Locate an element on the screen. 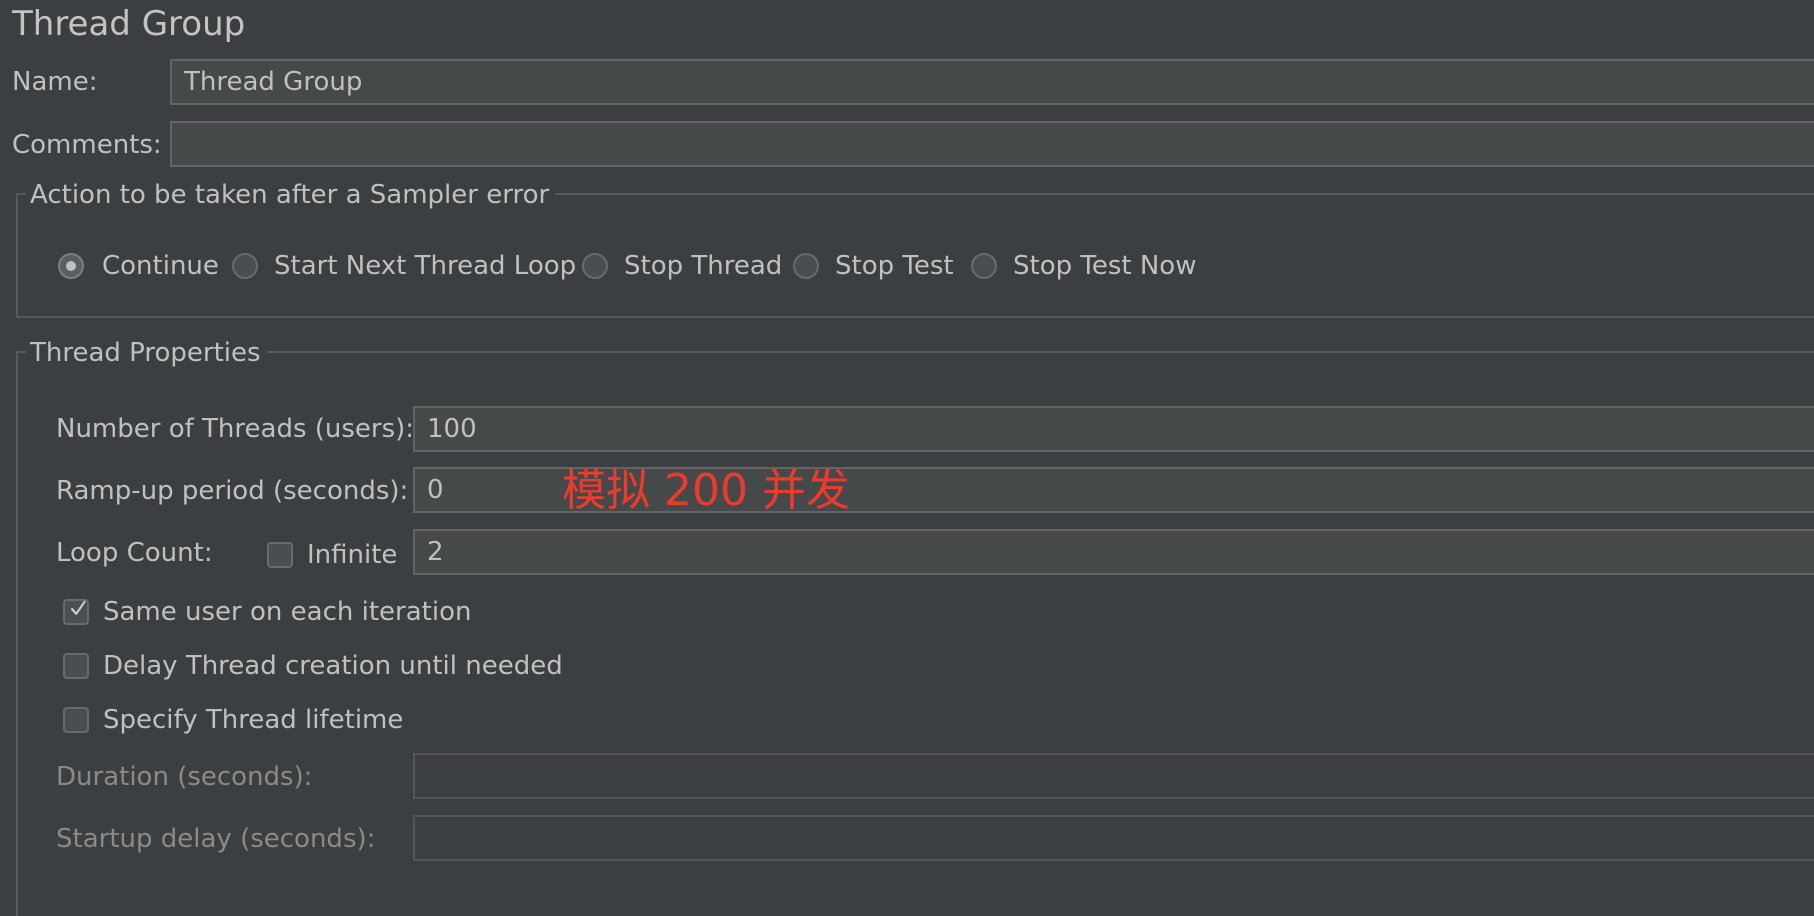  lifetime-checkbox is located at coordinates (76, 720).